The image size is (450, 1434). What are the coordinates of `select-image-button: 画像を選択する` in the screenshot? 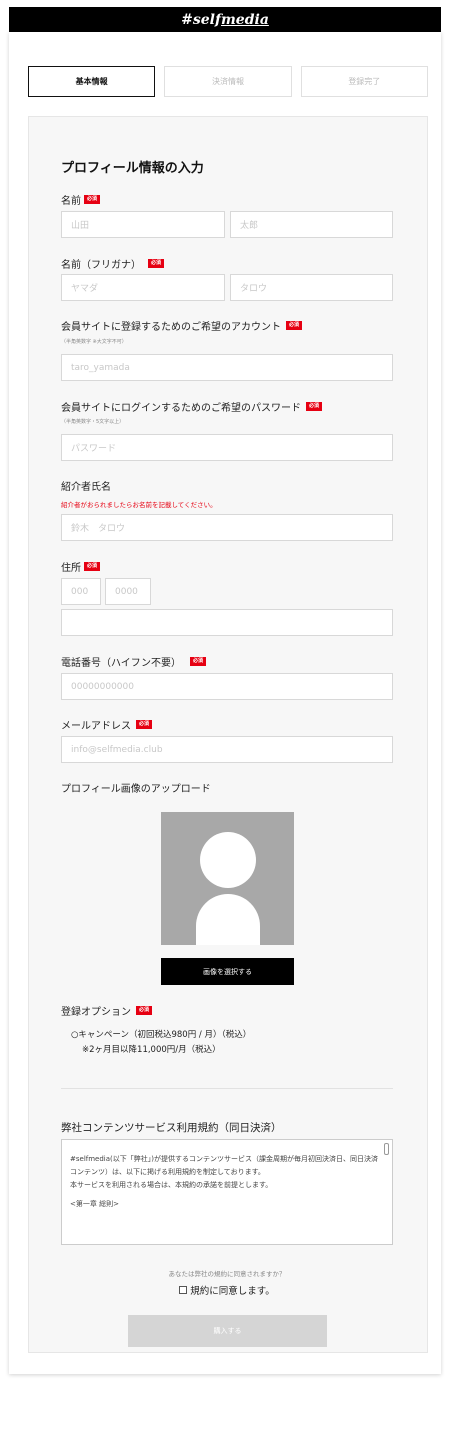 It's located at (227, 971).